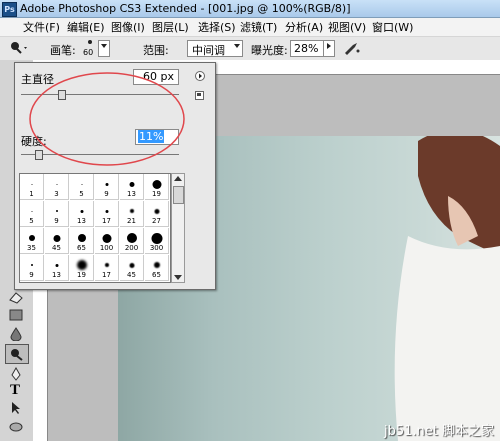 The image size is (500, 441). What do you see at coordinates (199, 95) in the screenshot?
I see `save-brush-icon` at bounding box center [199, 95].